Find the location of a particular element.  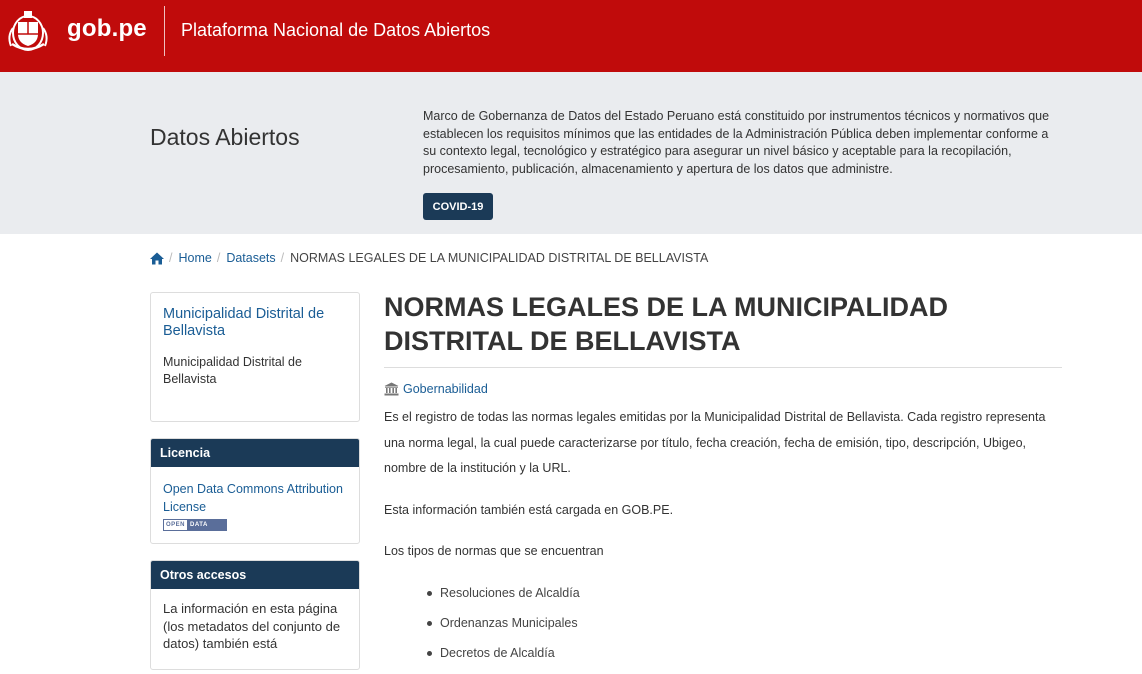

gob-pe-logo: gob.pe is located at coordinates (107, 29).